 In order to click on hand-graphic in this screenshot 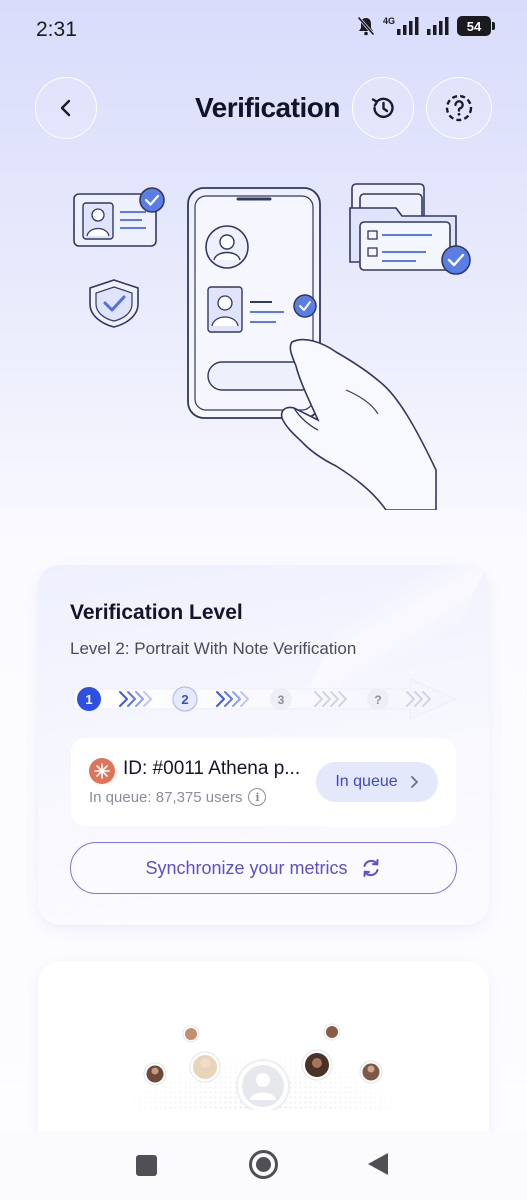, I will do `click(358, 424)`.